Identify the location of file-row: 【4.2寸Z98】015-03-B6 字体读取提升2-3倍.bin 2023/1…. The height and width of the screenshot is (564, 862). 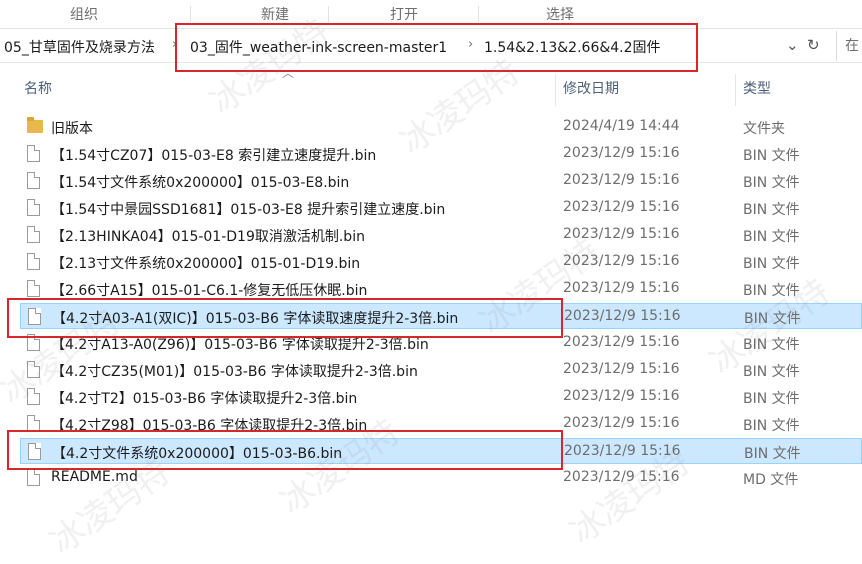
(441, 424).